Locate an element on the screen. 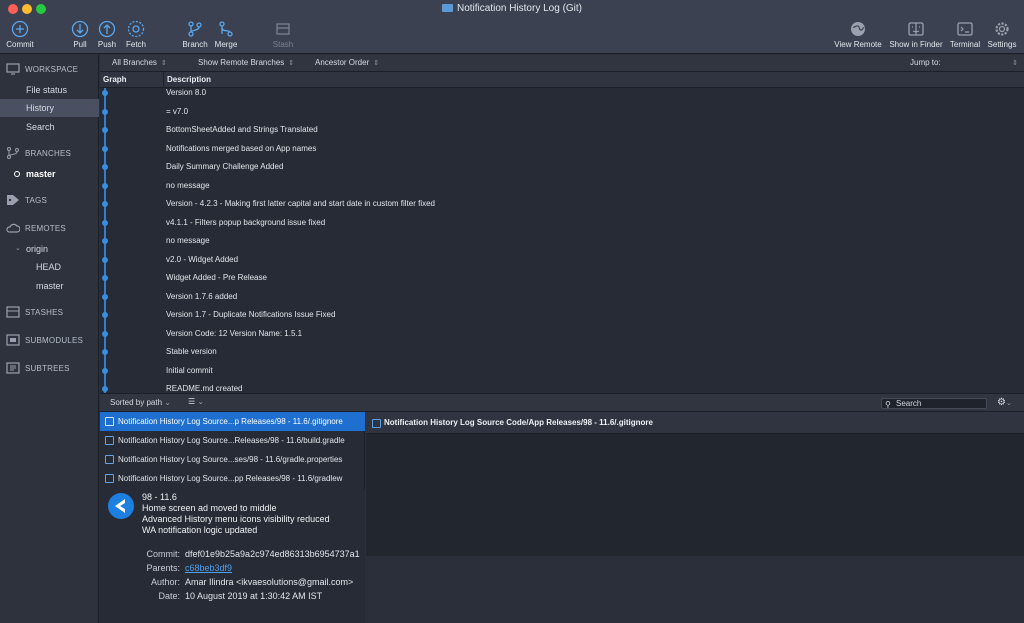 The image size is (1024, 623). options-menu-button: ⚙⌄ is located at coordinates (1004, 402).